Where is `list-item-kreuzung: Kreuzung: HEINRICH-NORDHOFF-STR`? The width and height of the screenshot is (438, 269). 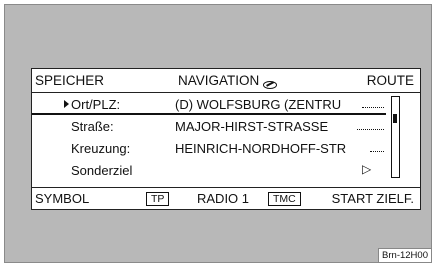
list-item-kreuzung: Kreuzung: HEINRICH-NORDHOFF-STR is located at coordinates (209, 148).